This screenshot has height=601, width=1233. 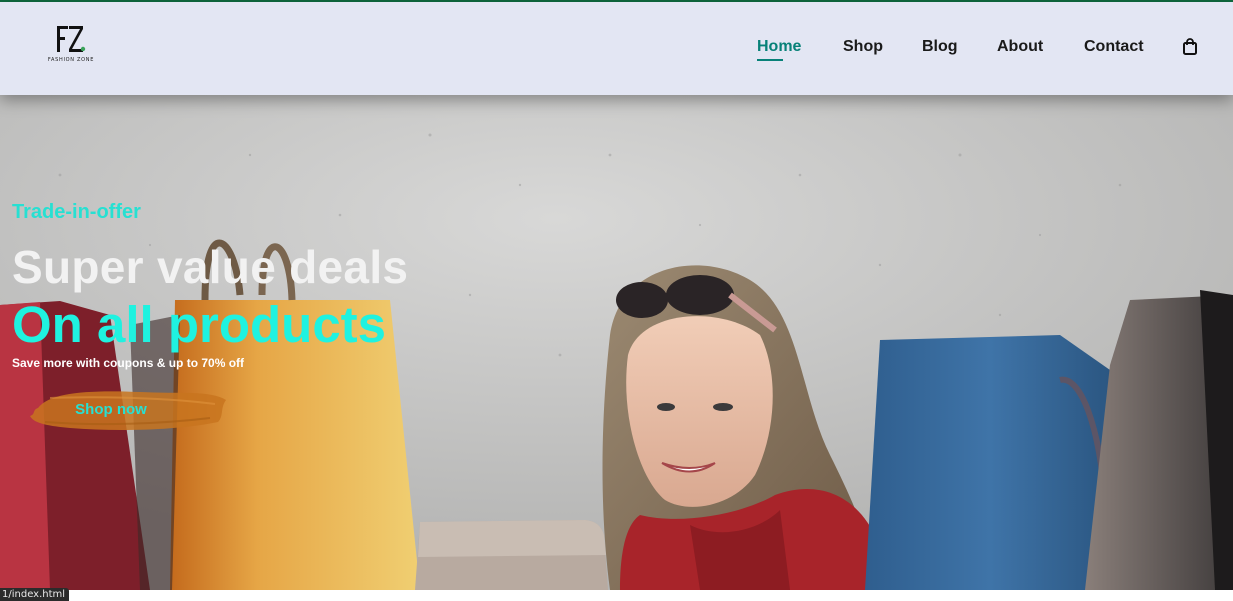 I want to click on nav-shop: Shop, so click(x=863, y=47).